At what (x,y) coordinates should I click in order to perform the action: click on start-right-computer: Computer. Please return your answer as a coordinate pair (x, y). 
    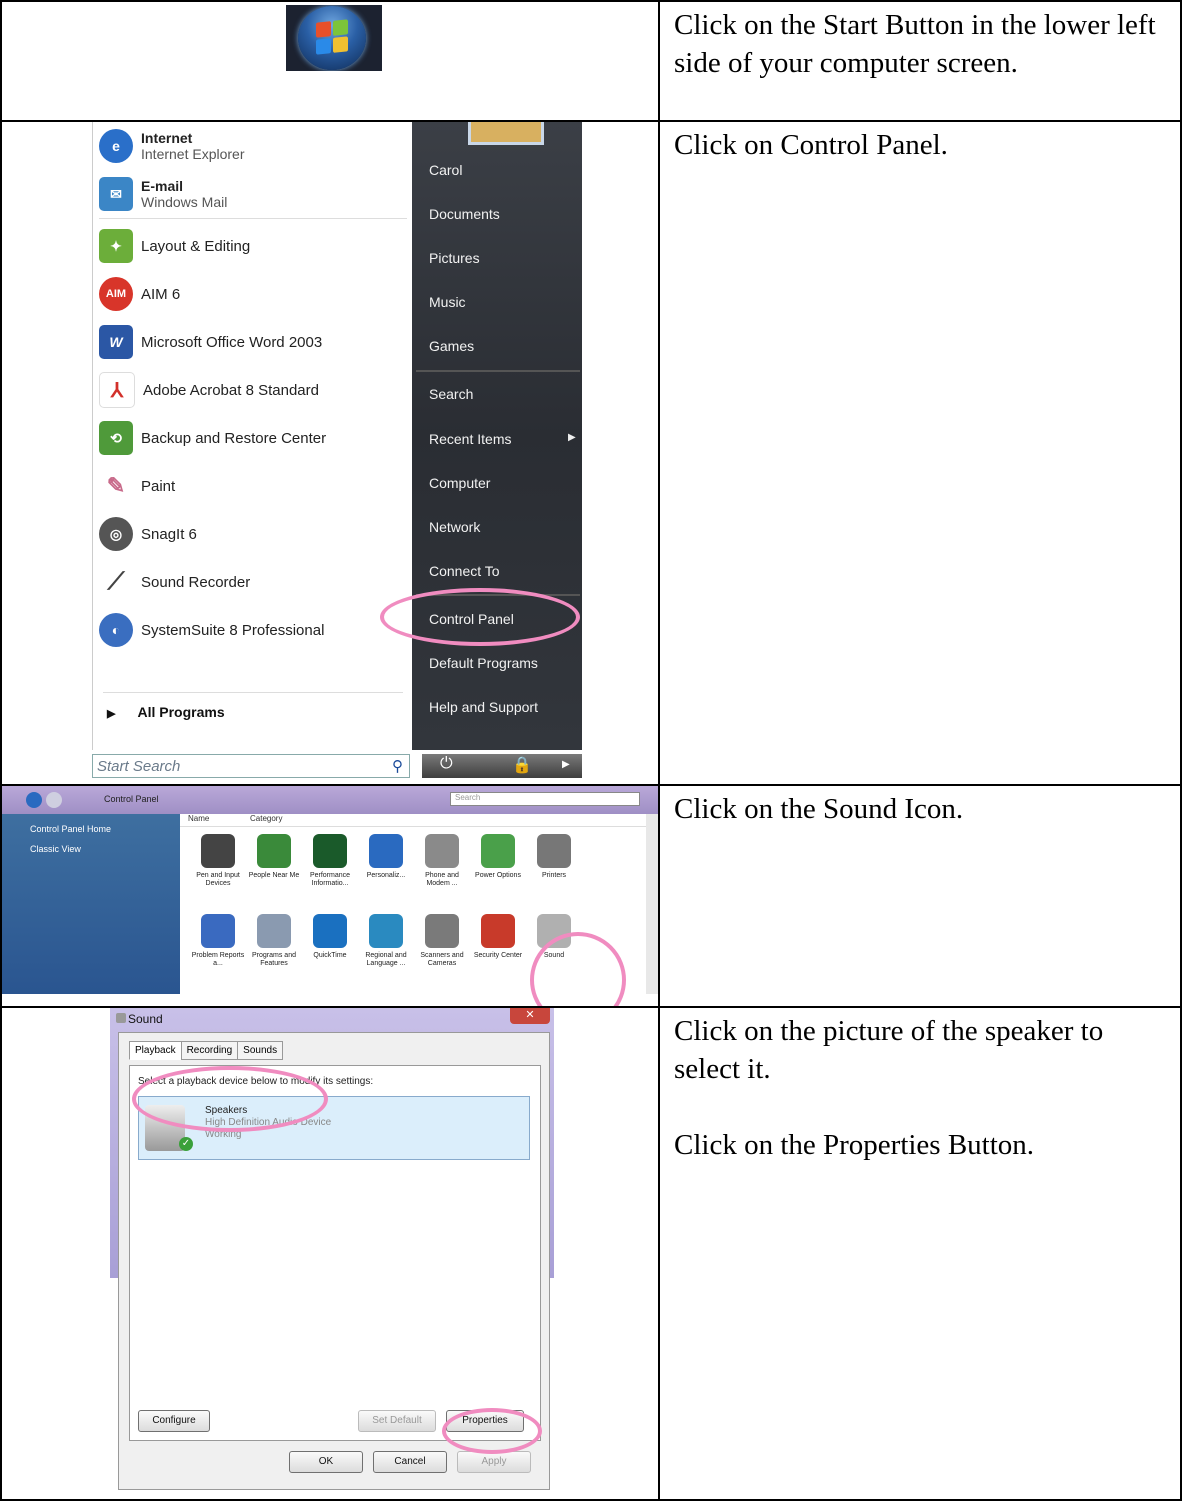
    Looking at the image, I should click on (459, 483).